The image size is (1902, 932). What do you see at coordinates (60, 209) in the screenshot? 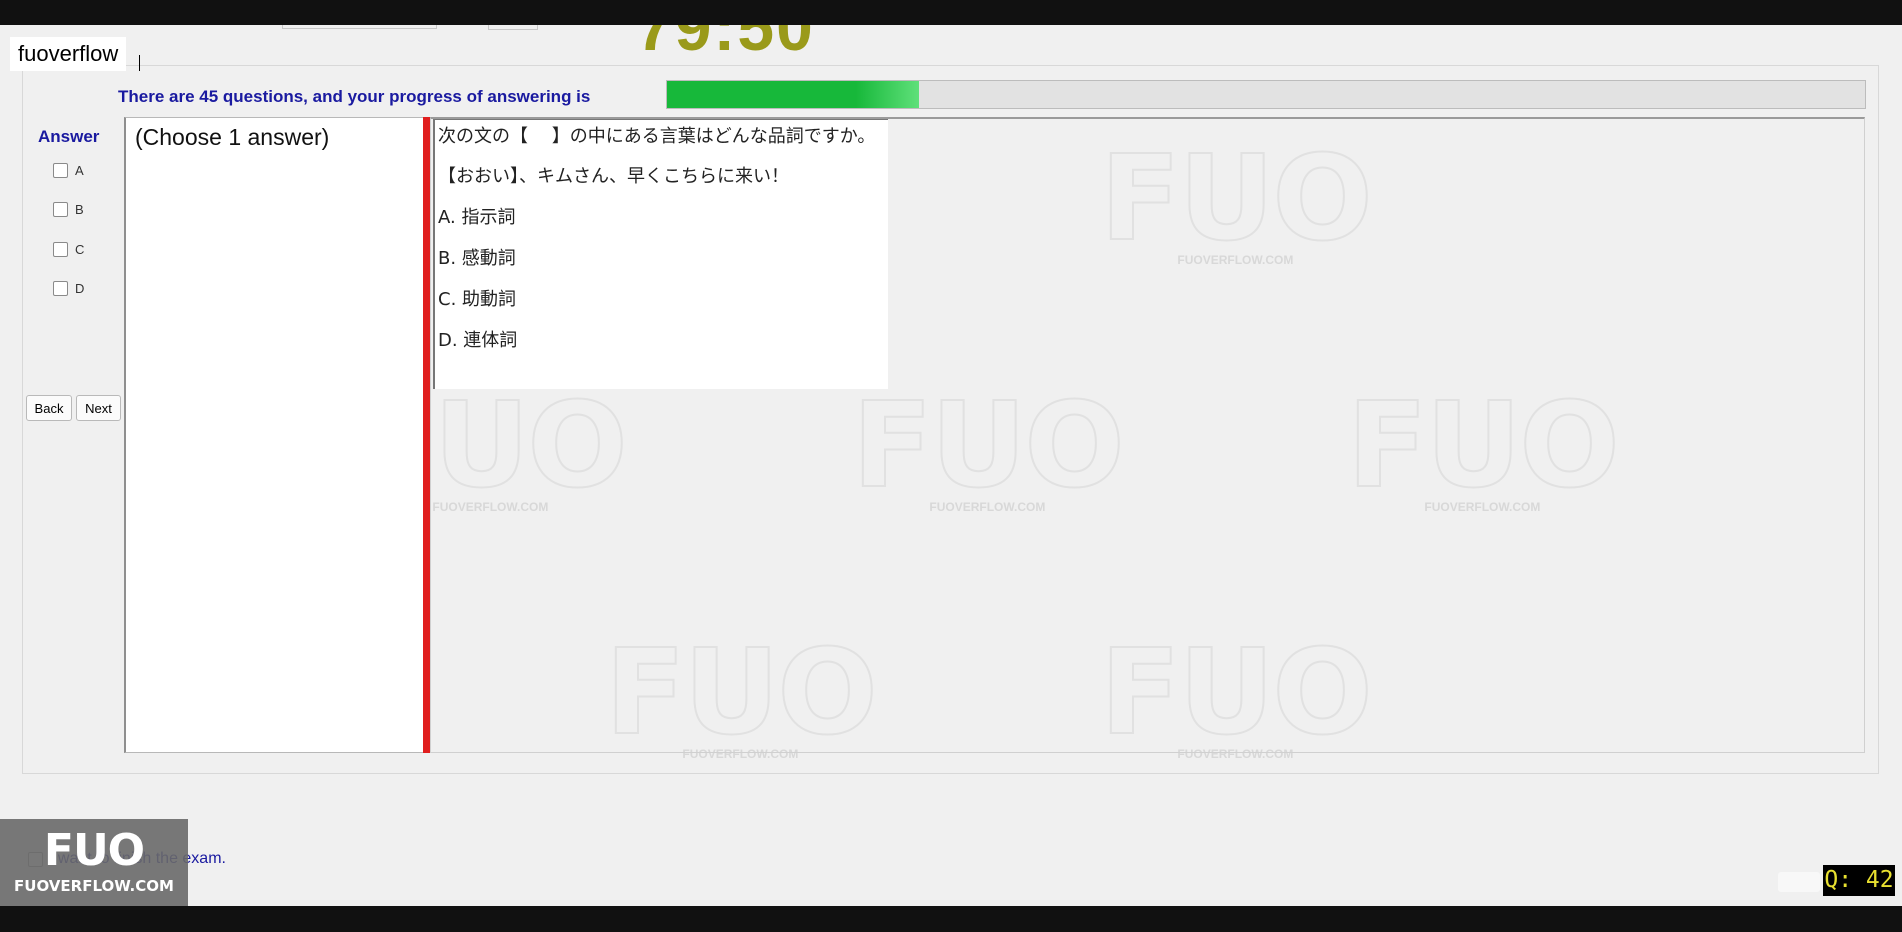
I see `checkbox-b` at bounding box center [60, 209].